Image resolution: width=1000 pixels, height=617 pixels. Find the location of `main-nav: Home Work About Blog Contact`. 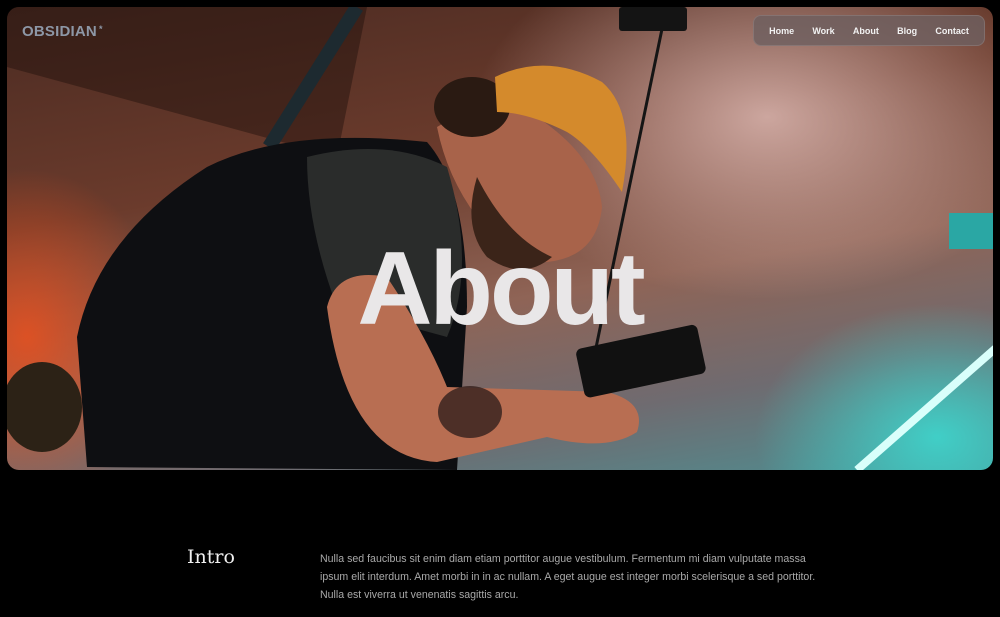

main-nav: Home Work About Blog Contact is located at coordinates (869, 30).